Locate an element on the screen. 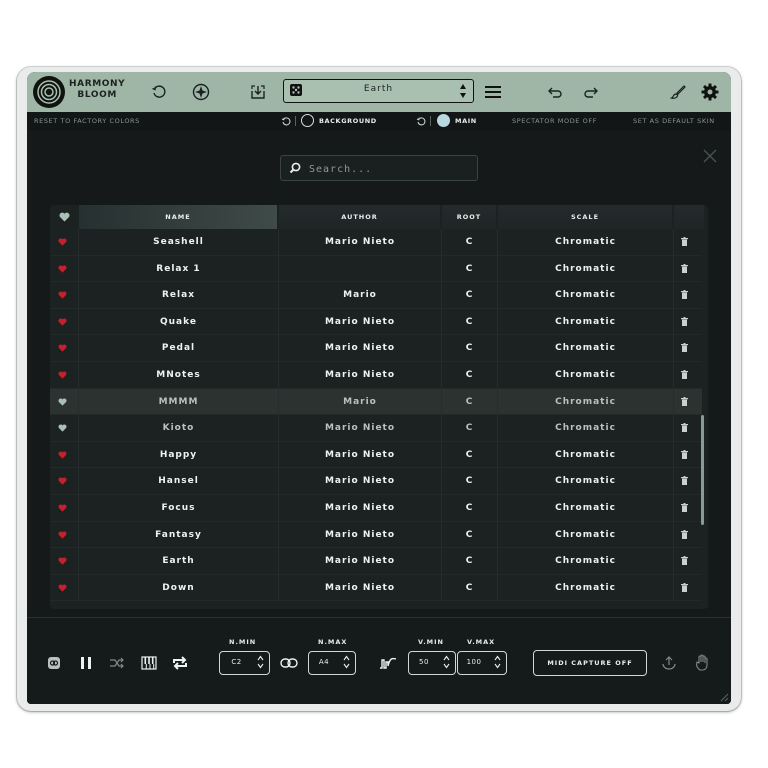  table-row: Happy Mario Nieto C Chromatic is located at coordinates (376, 455).